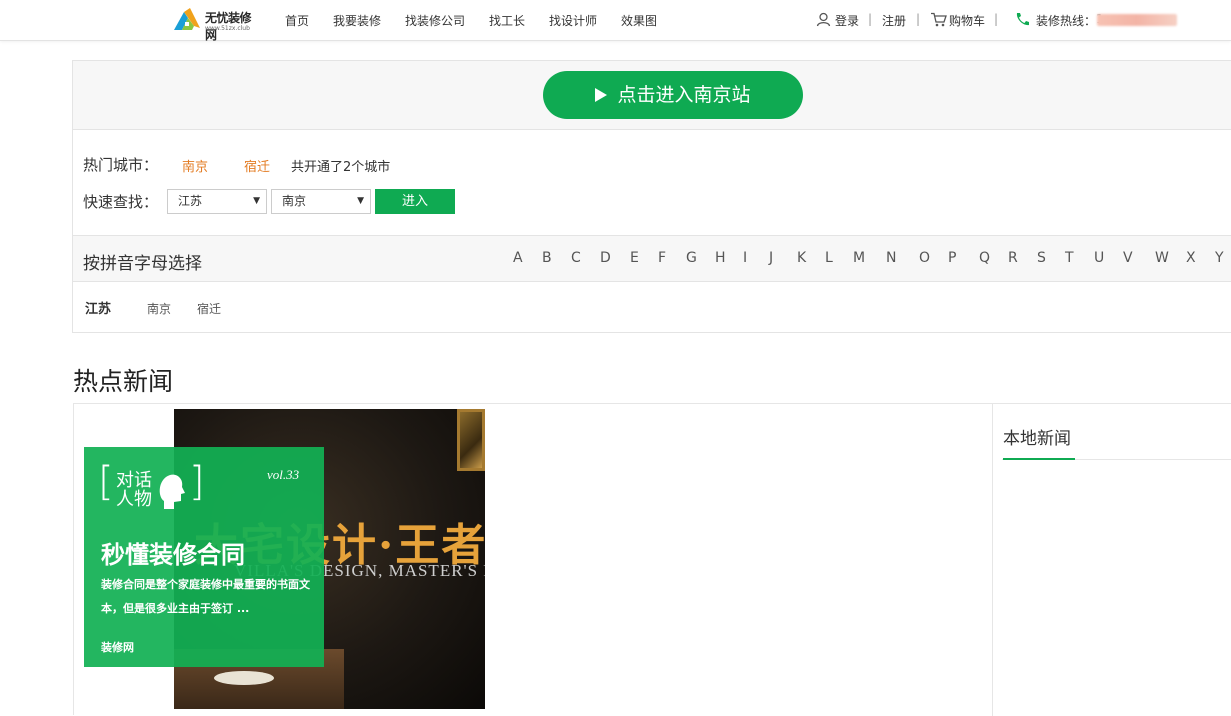  Describe the element at coordinates (117, 647) in the screenshot. I see `feature-source: 装修网` at that location.